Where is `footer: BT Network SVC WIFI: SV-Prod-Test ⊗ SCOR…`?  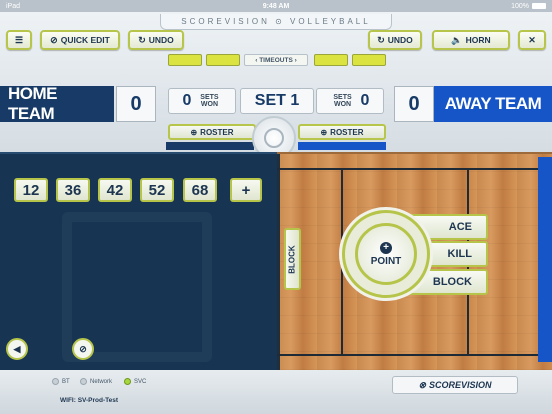
footer: BT Network SVC WIFI: SV-Prod-Test ⊗ SCOR… is located at coordinates (276, 392).